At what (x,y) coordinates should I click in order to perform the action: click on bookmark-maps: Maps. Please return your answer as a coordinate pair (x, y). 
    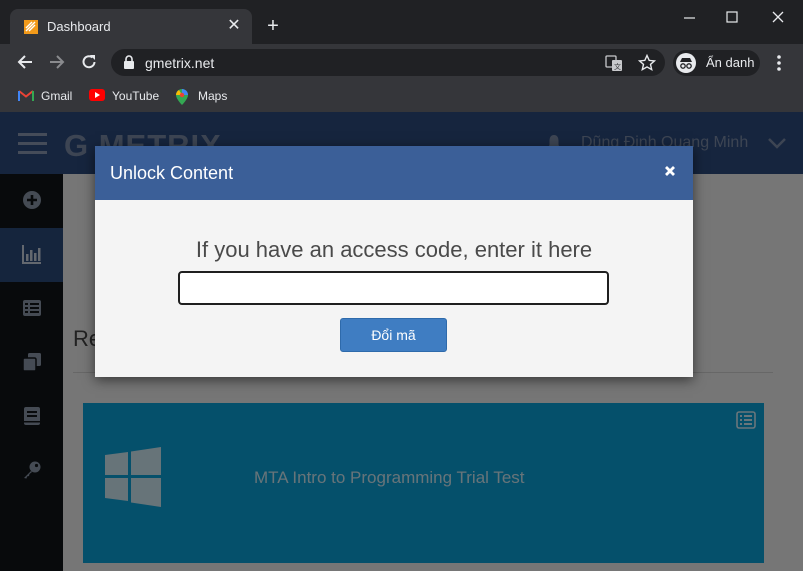
    Looking at the image, I should click on (205, 96).